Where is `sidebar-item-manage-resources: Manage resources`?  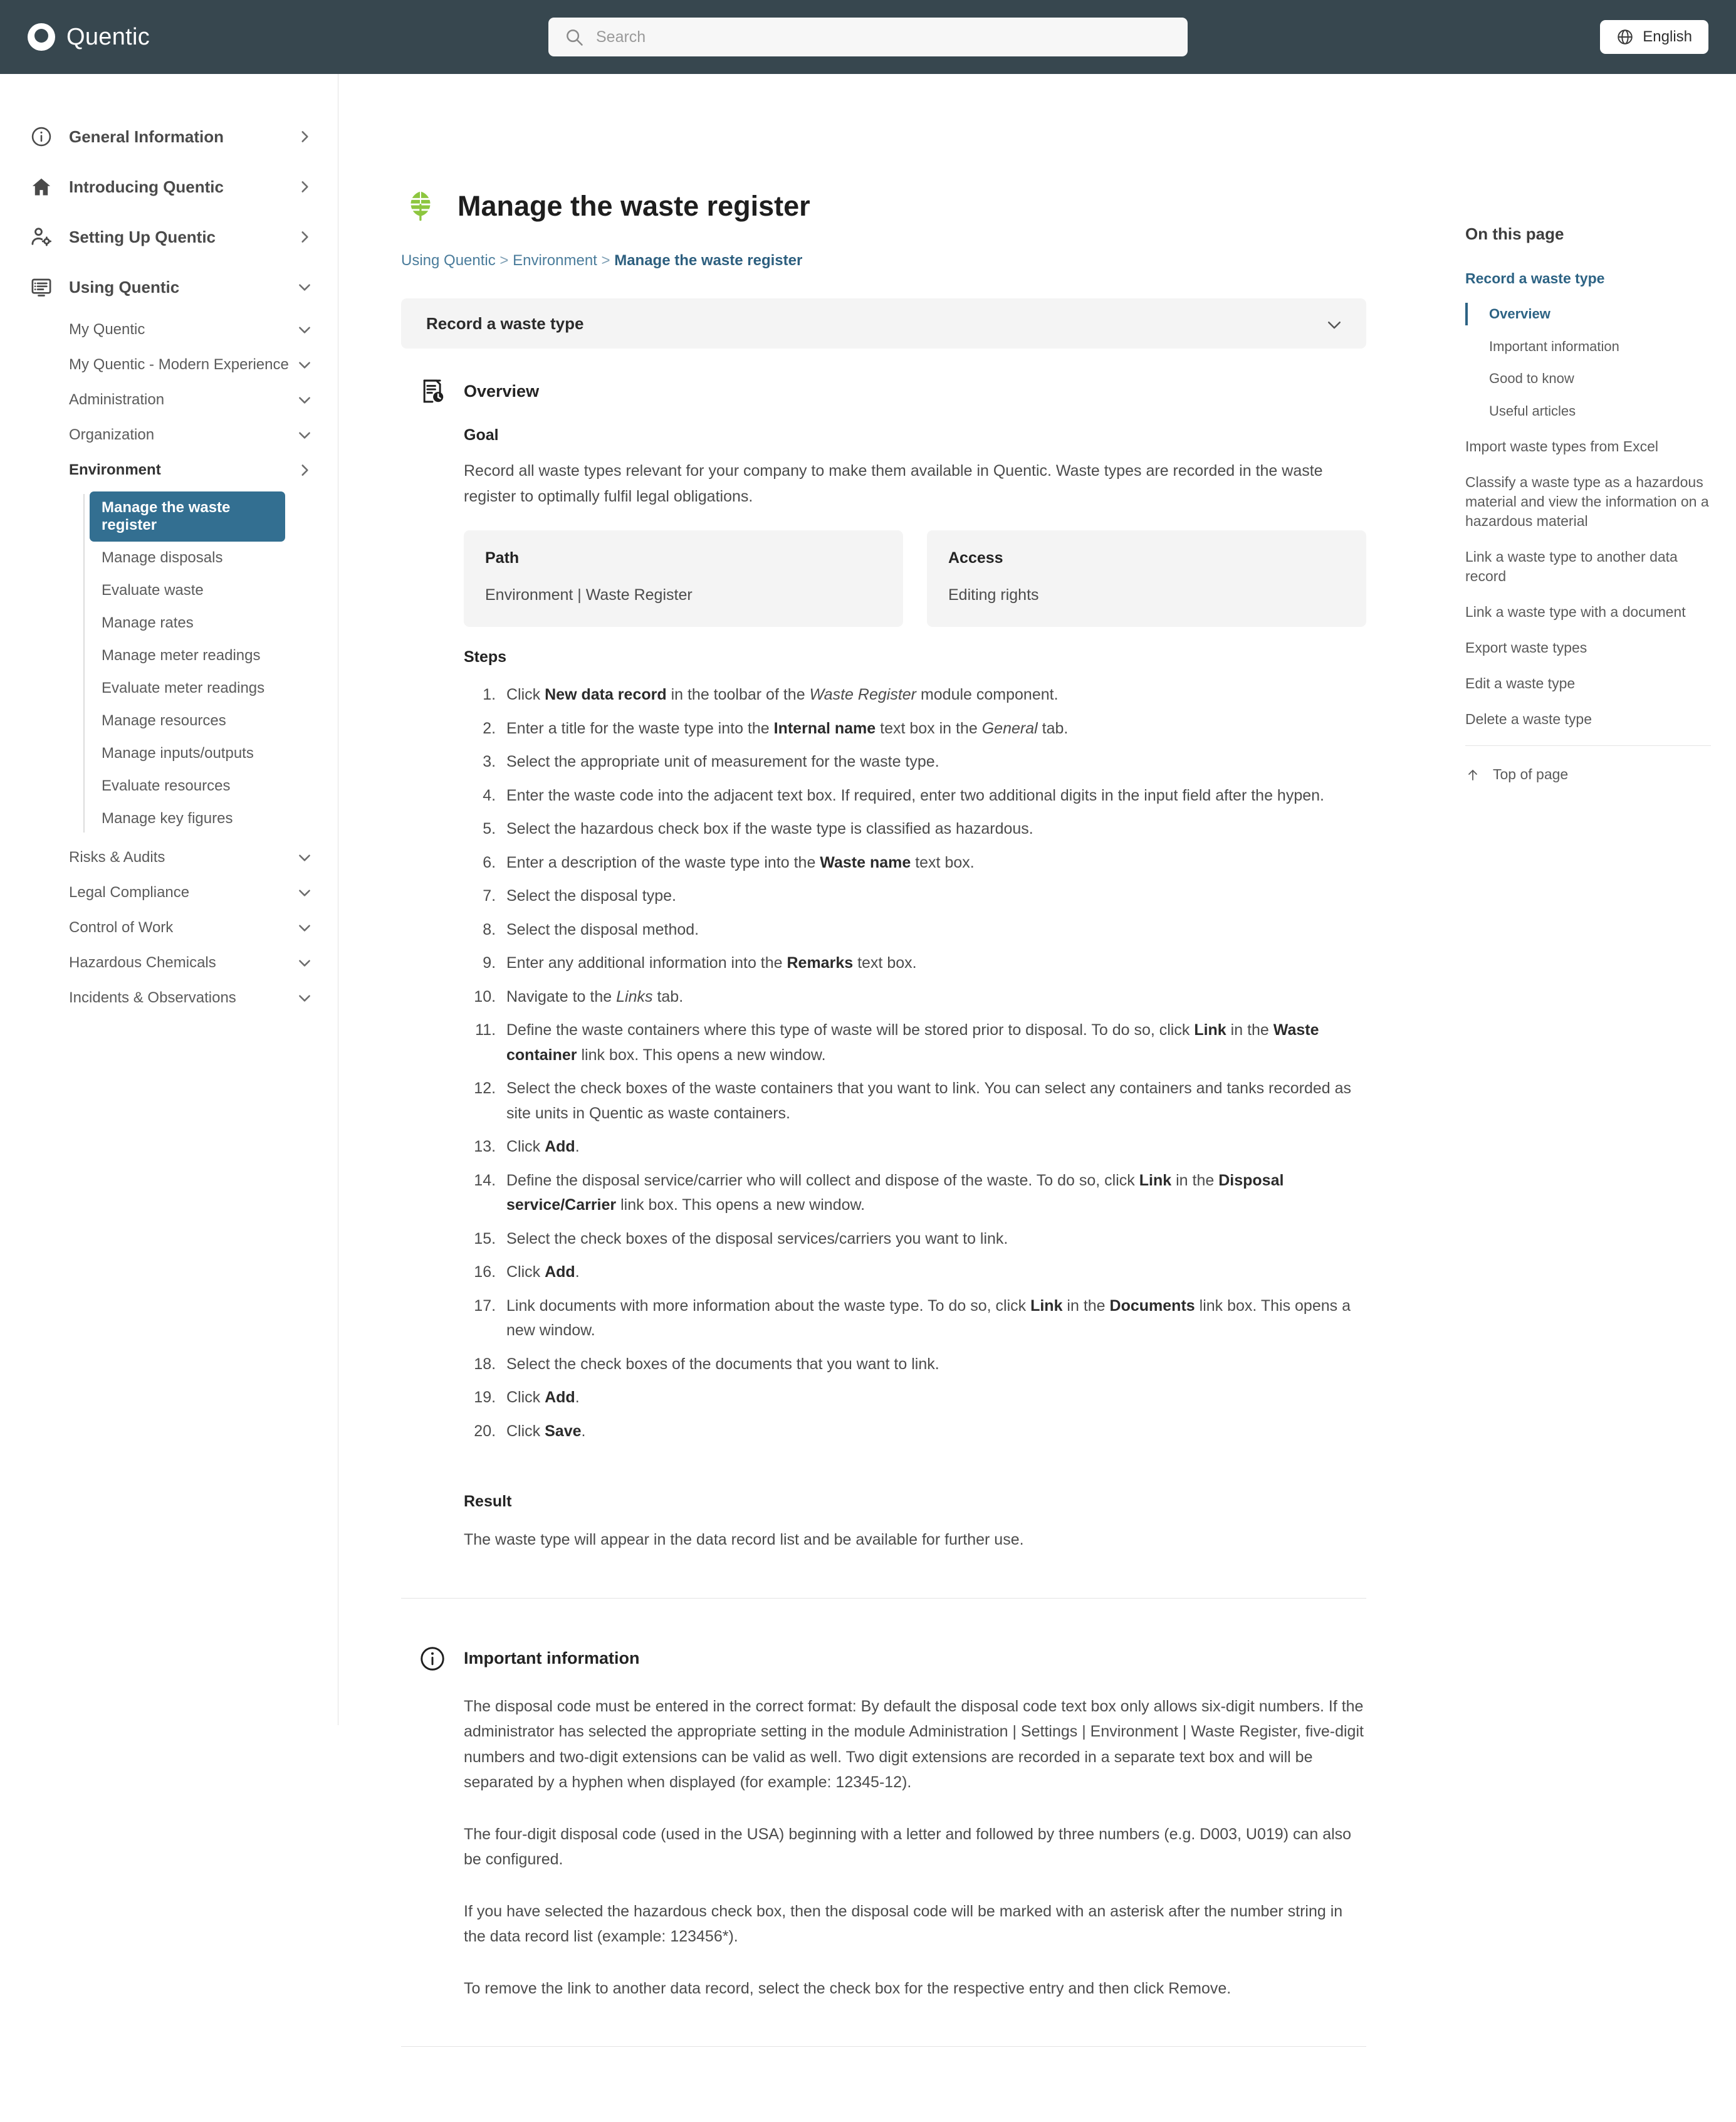
sidebar-item-manage-resources: Manage resources is located at coordinates (211, 721).